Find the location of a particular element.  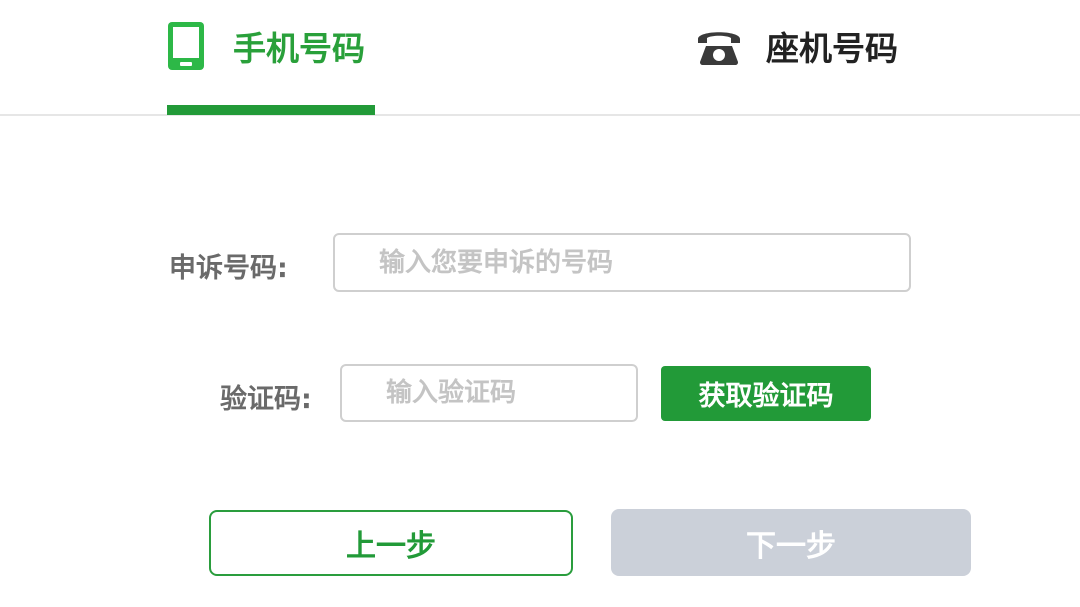

verification-code-label: 验证码: is located at coordinates (266, 399).